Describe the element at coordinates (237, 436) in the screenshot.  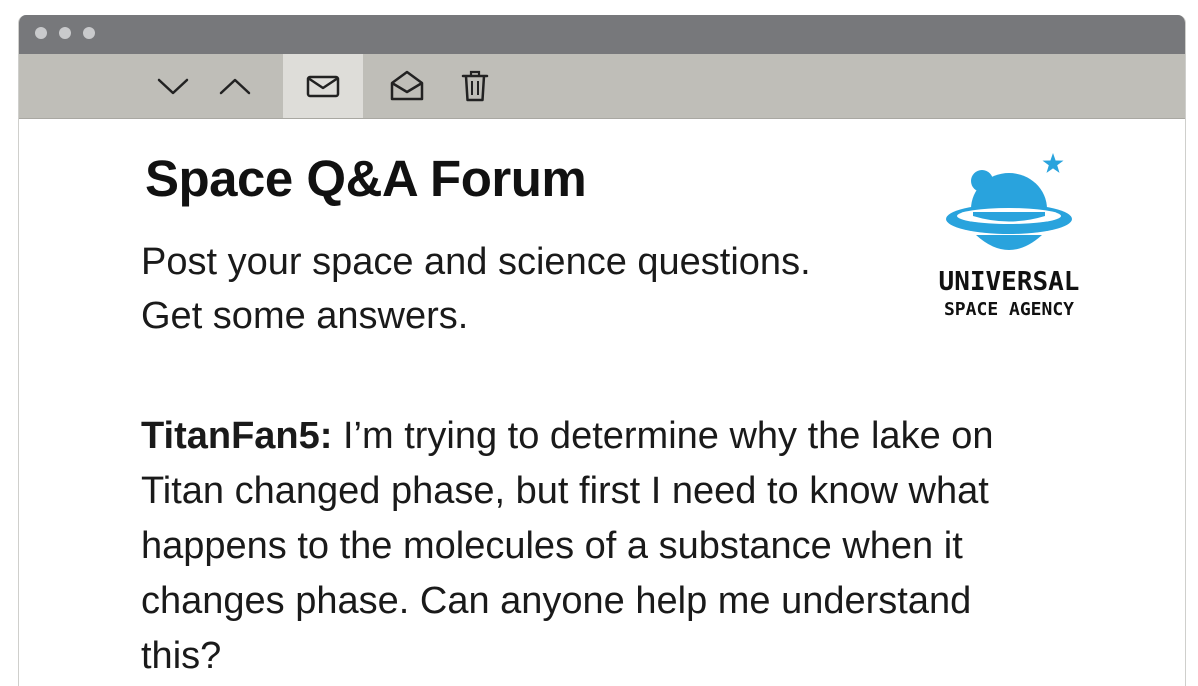
I see `post-author: TitanFan5:` at that location.